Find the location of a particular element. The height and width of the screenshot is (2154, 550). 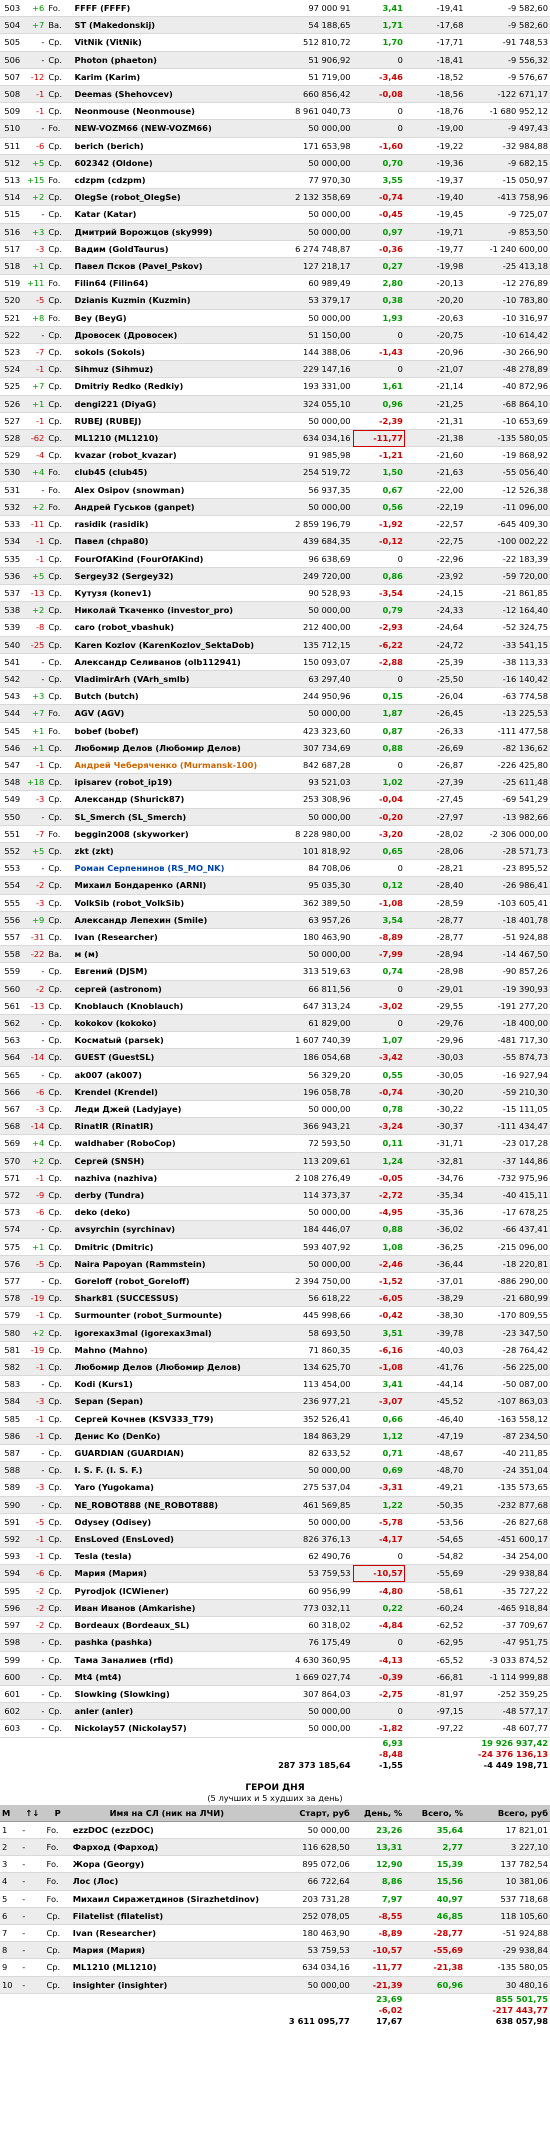

row-place: 581 is located at coordinates (11, 1350).